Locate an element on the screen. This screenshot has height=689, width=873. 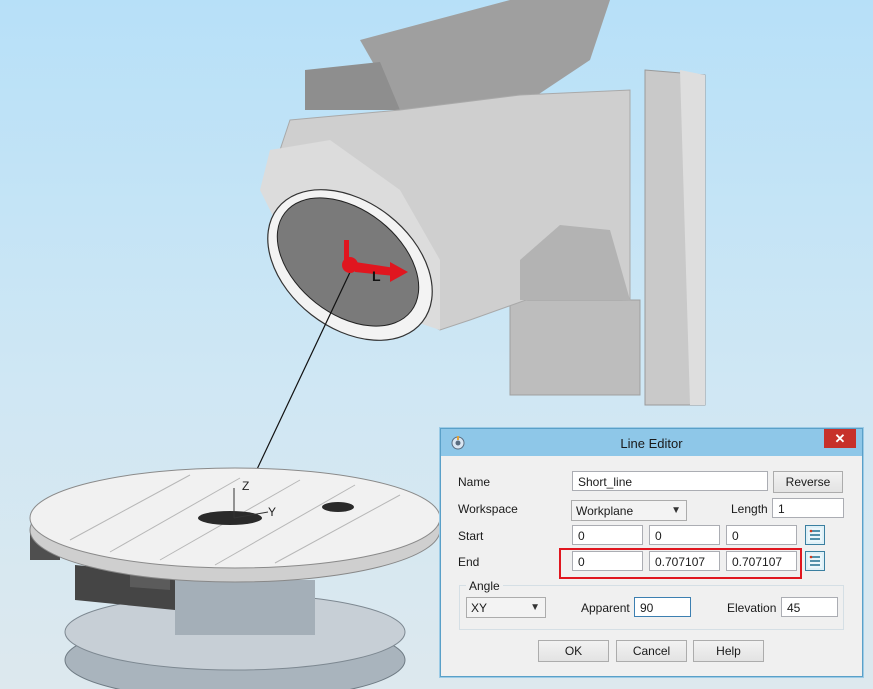
title-bar: Line Editor ✕ is located at coordinates (651, 442).